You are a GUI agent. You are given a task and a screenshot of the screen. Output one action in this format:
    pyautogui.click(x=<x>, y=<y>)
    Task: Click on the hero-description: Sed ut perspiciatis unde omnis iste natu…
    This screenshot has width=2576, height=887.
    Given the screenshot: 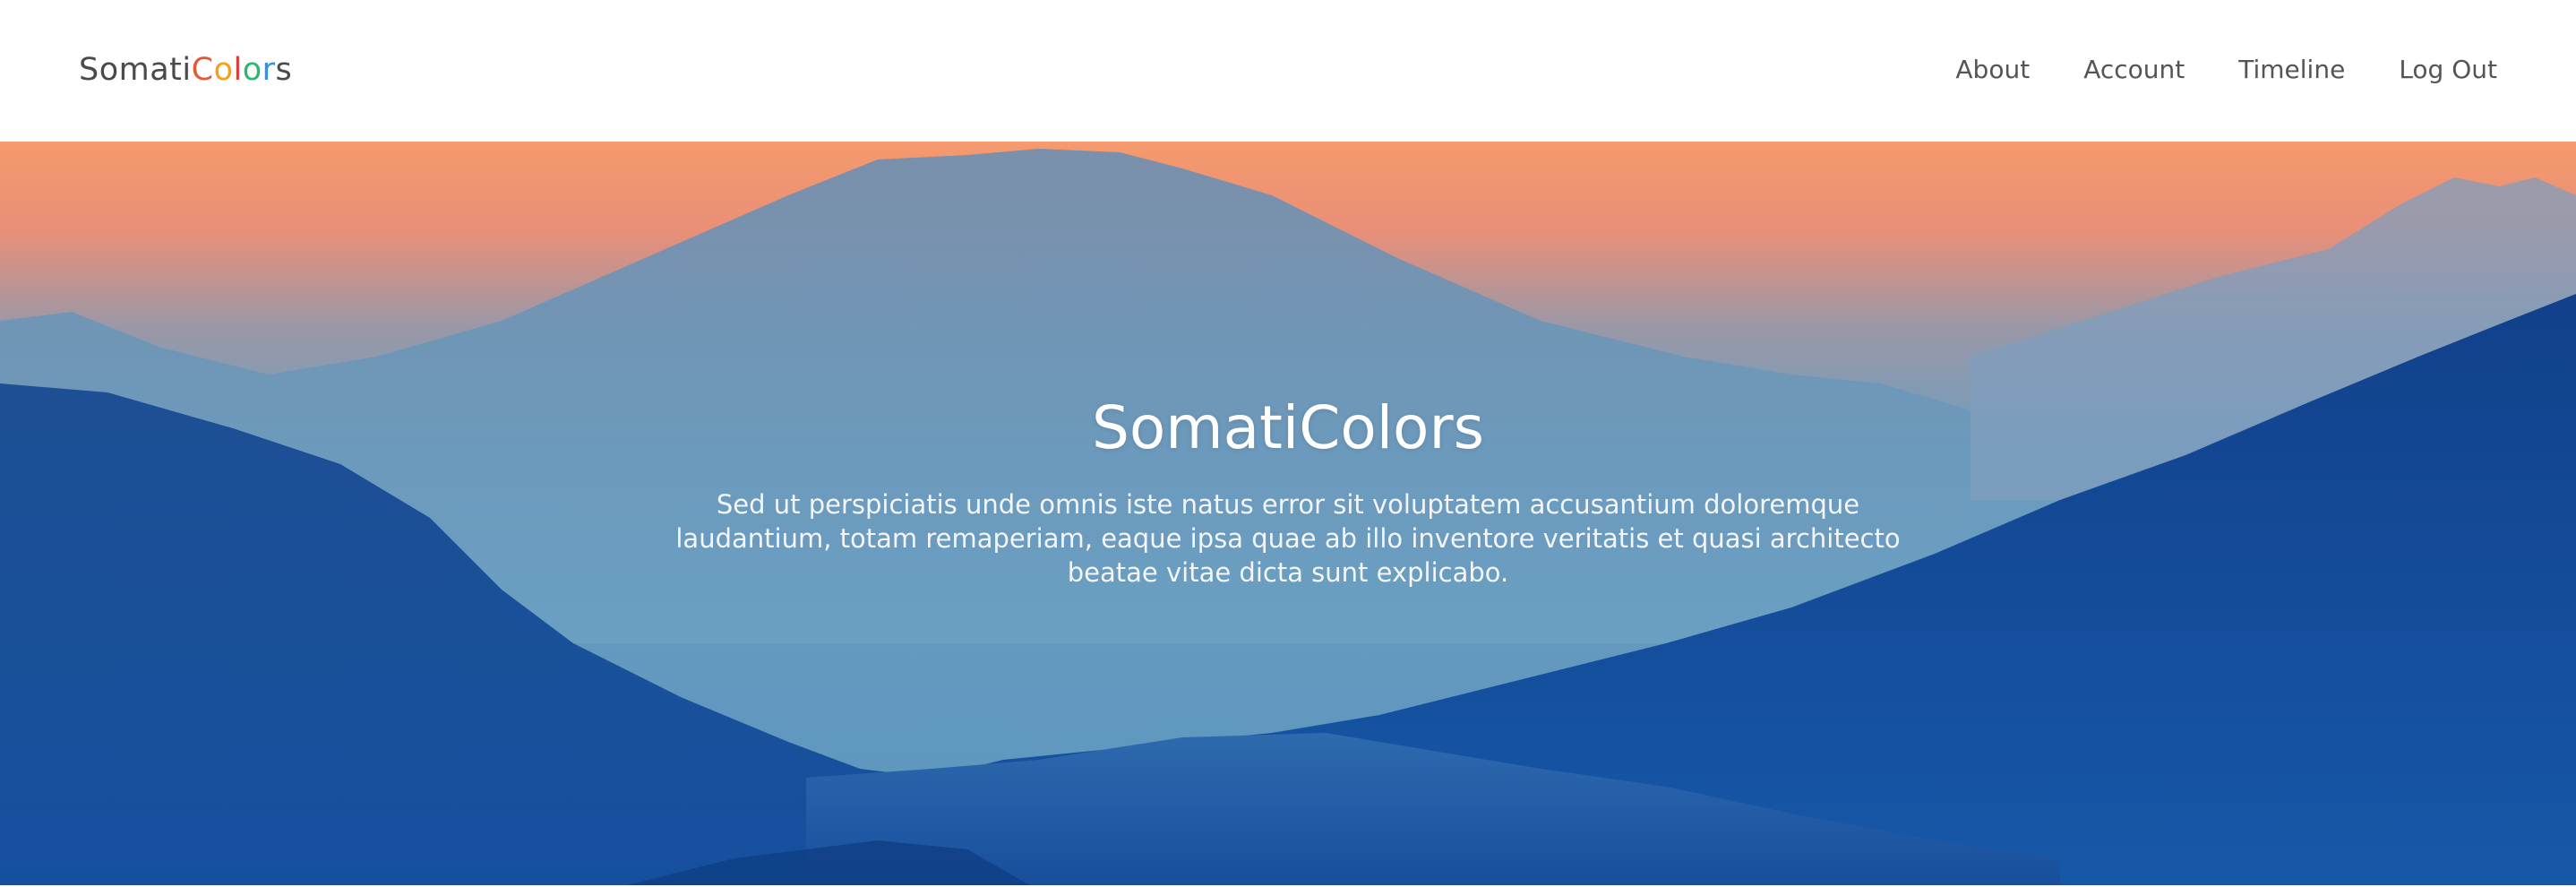 What is the action you would take?
    pyautogui.click(x=1288, y=539)
    